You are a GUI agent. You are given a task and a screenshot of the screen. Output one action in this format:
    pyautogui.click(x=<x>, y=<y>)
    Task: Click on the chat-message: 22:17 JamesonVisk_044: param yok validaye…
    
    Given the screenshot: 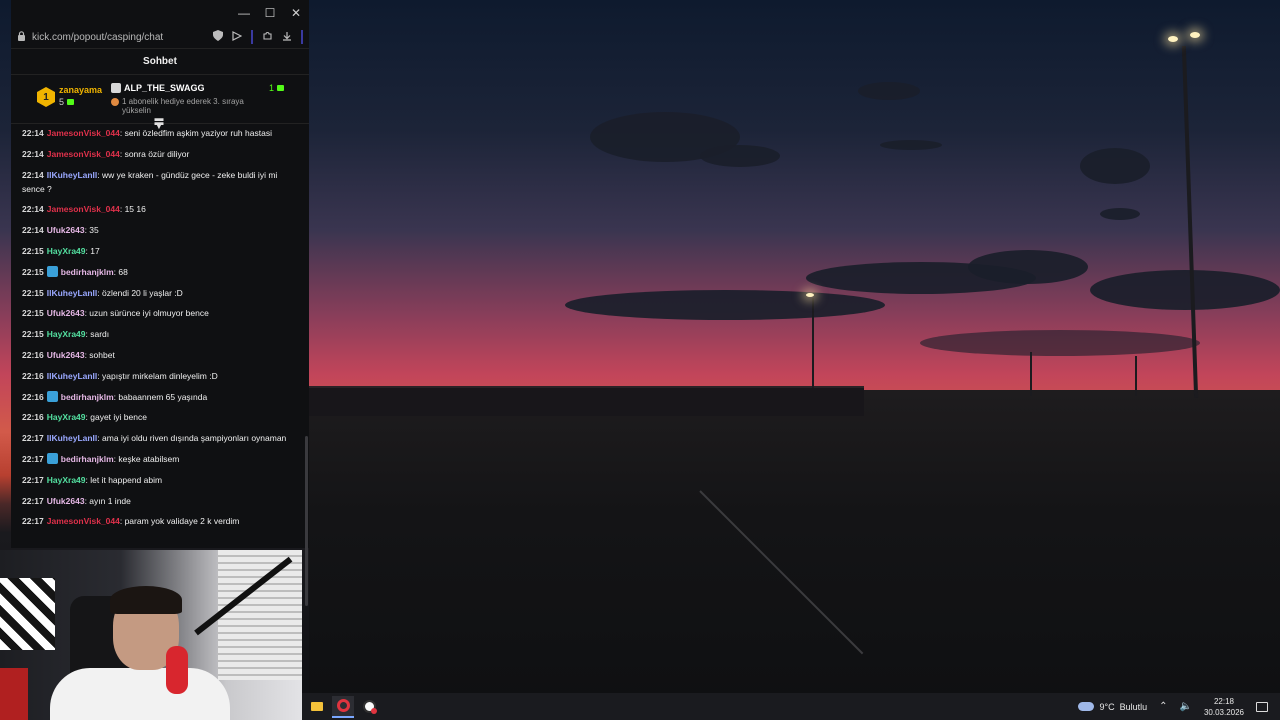 What is the action you would take?
    pyautogui.click(x=157, y=521)
    